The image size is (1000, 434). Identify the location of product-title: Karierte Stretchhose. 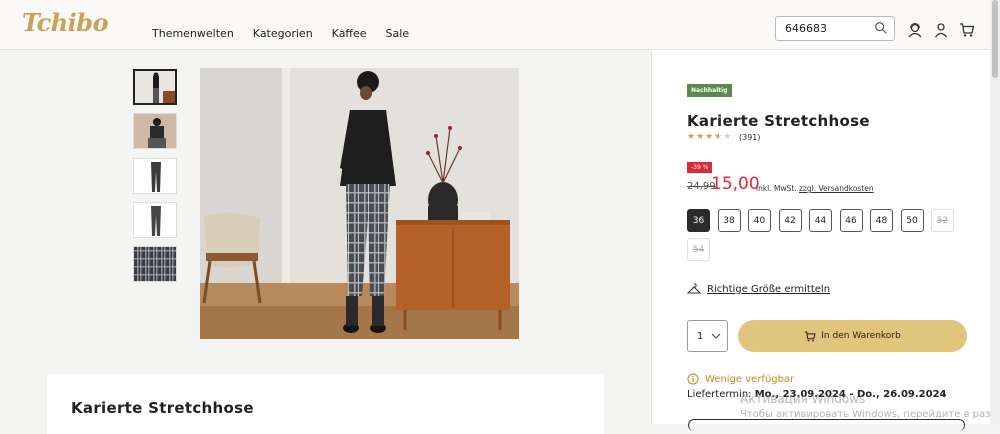
(778, 121).